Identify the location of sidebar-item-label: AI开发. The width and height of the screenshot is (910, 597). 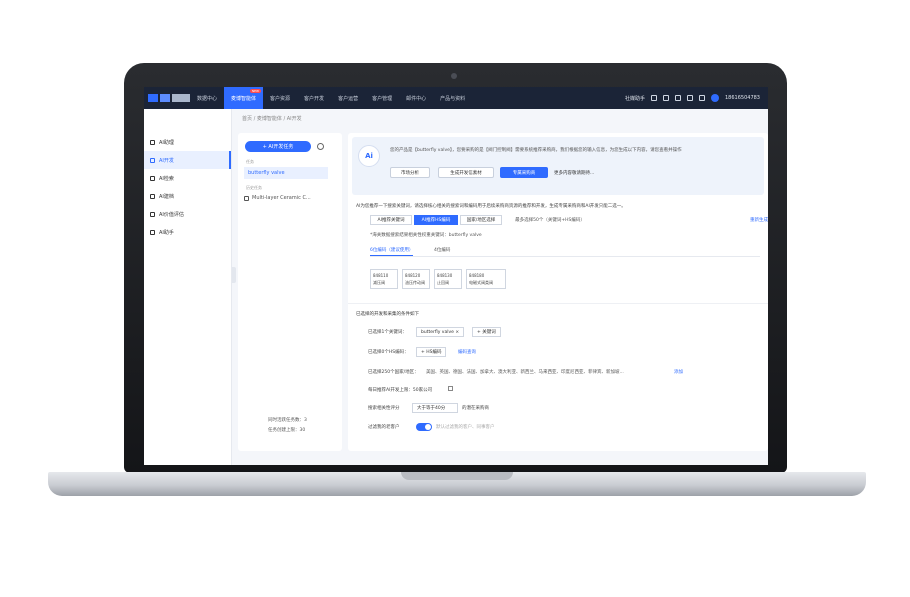
(166, 160).